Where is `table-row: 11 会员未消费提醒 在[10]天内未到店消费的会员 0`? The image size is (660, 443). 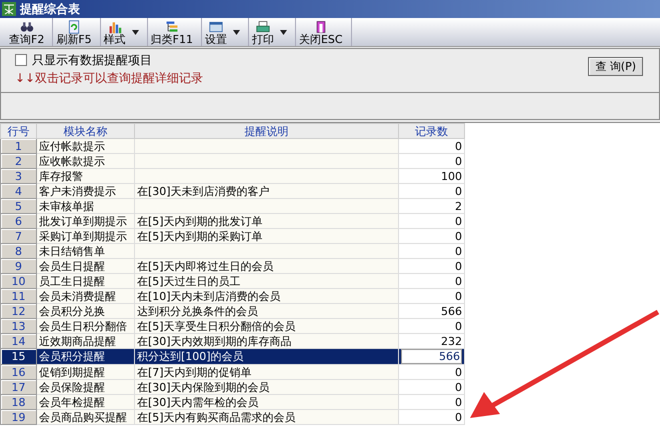 table-row: 11 会员未消费提醒 在[10]天内未到店消费的会员 0 is located at coordinates (232, 296).